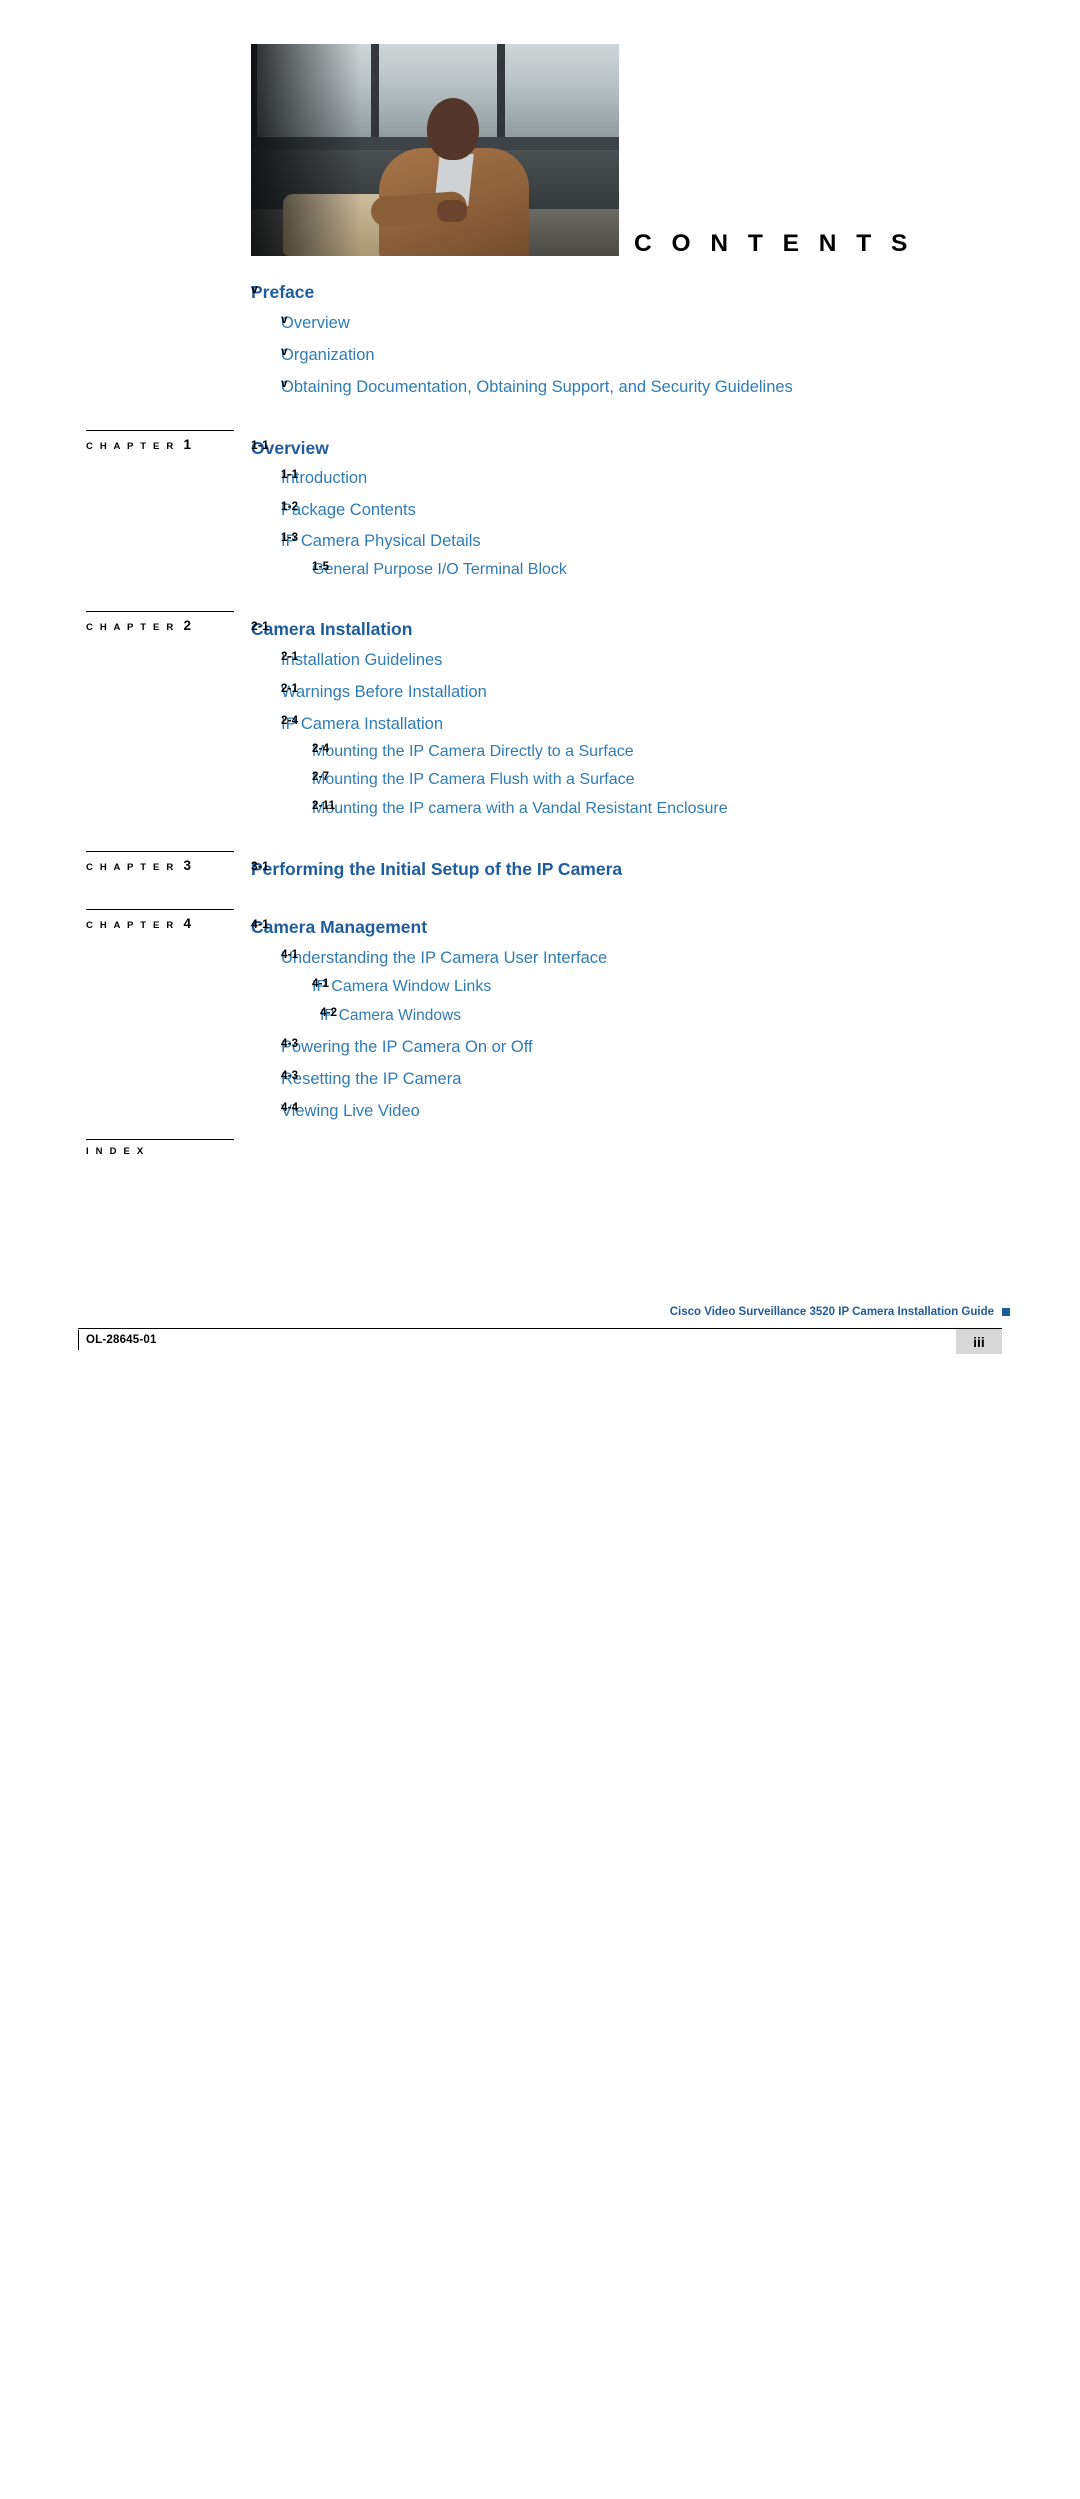  What do you see at coordinates (121, 1340) in the screenshot?
I see `footer-doc-number: OL-28645-01` at bounding box center [121, 1340].